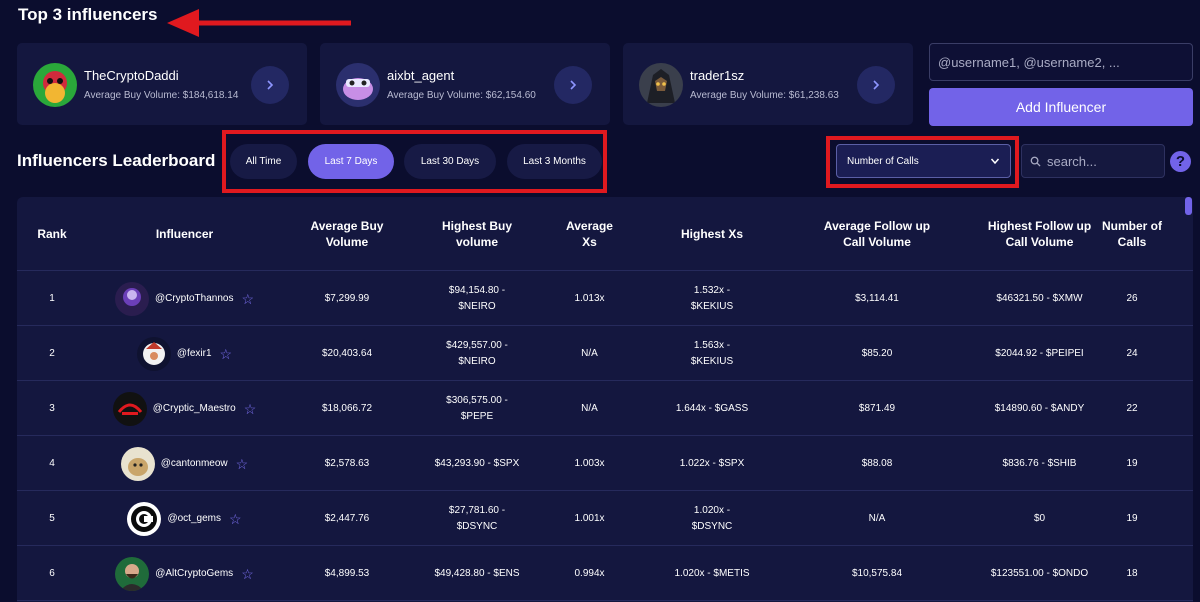  I want to click on column-header-highest-xs: Highest Xs, so click(712, 234).